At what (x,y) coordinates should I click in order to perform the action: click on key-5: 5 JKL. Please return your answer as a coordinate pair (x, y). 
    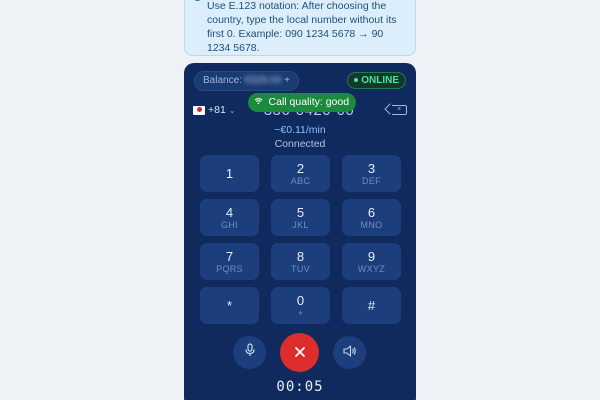
    Looking at the image, I should click on (300, 217).